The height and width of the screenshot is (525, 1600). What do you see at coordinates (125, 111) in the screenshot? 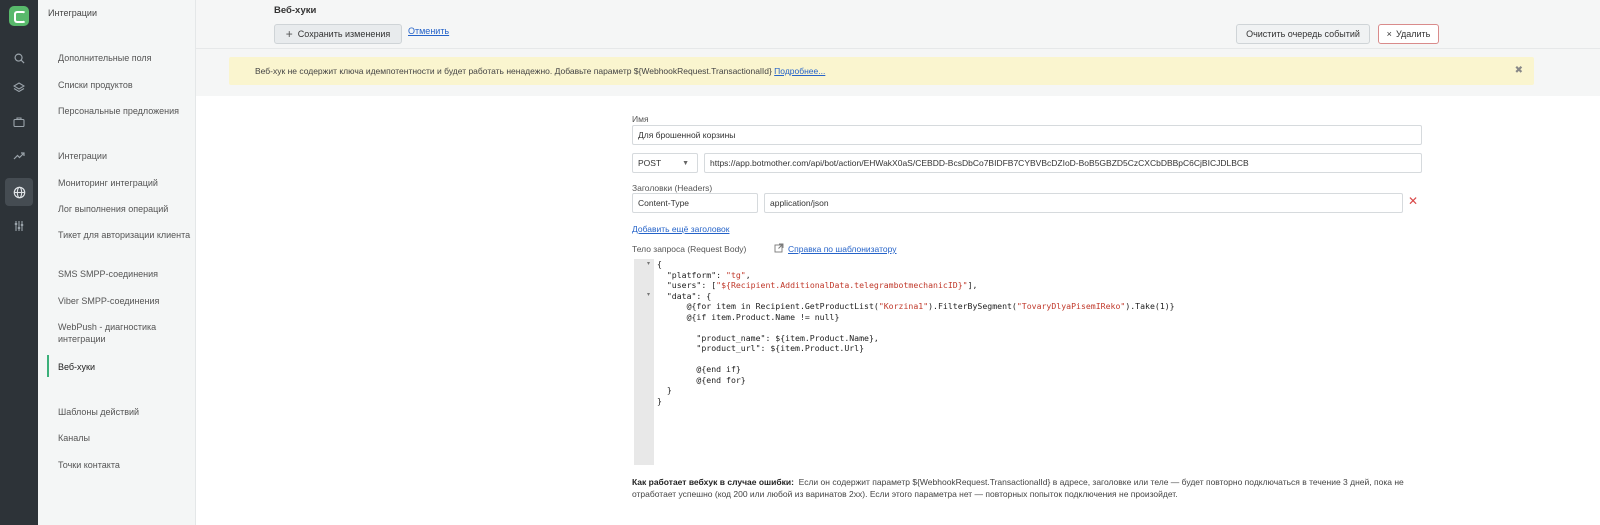
I see `sidebar-item-personal-offers: Персональные предложения` at bounding box center [125, 111].